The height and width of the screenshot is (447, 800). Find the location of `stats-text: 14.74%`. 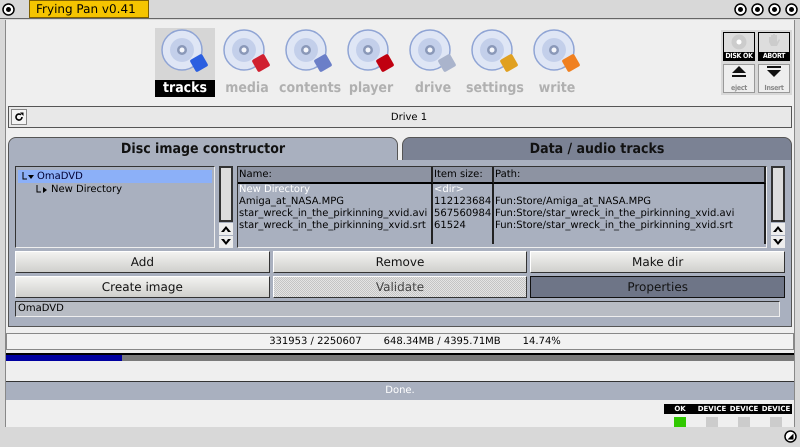

stats-text: 14.74% is located at coordinates (541, 342).